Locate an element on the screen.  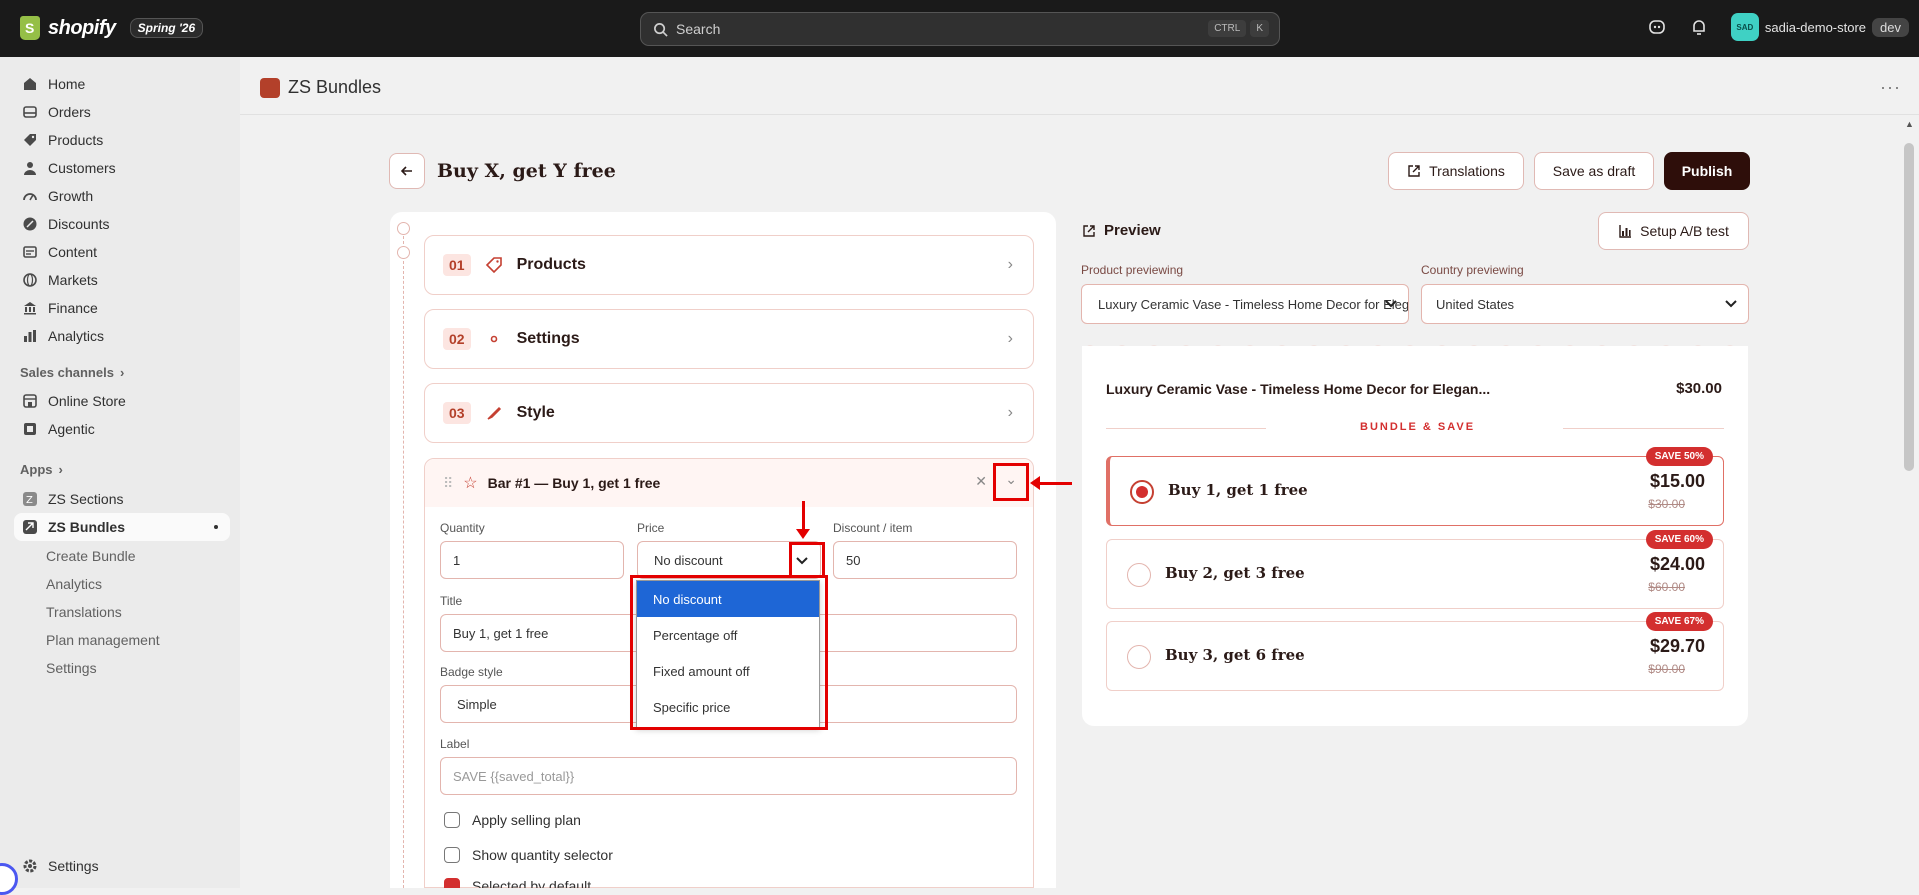
sidebar-item-label: ZS Sections is located at coordinates (86, 499).